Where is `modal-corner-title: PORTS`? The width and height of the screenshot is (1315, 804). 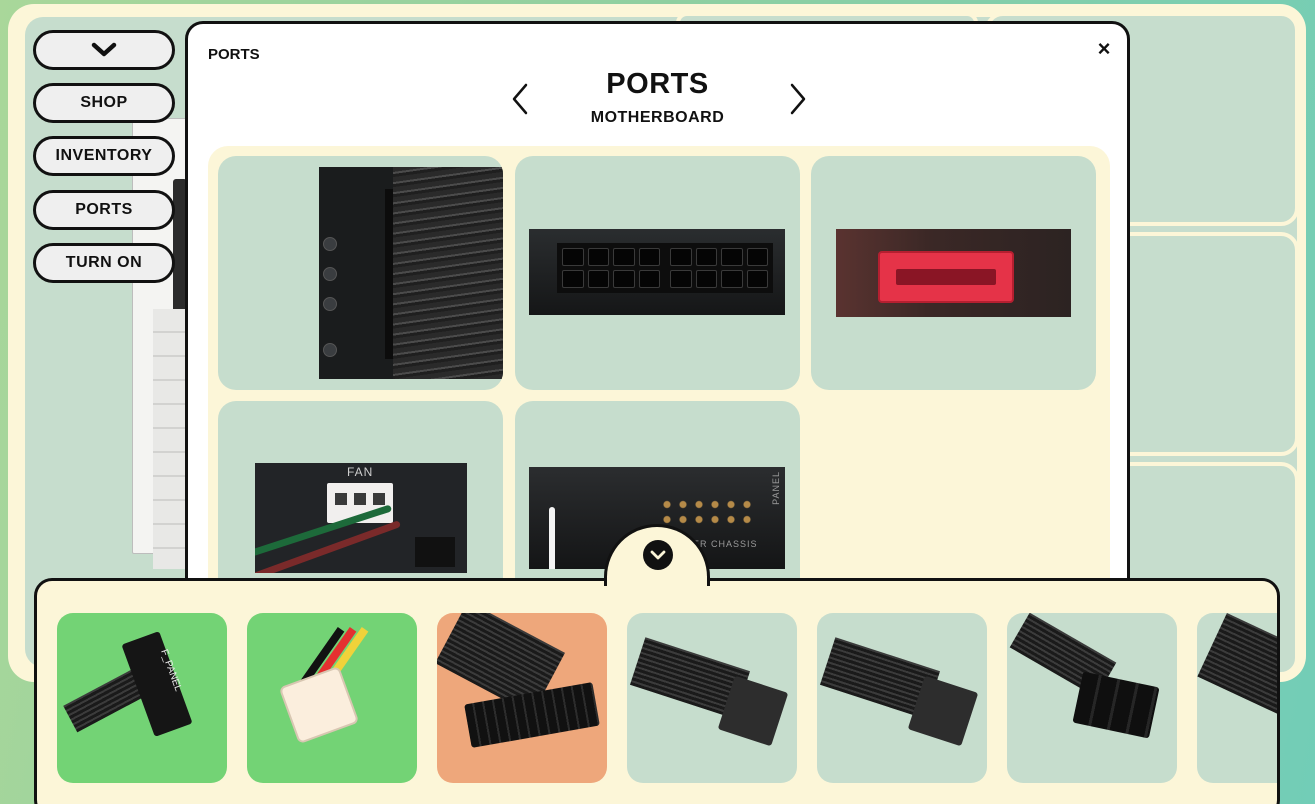 modal-corner-title: PORTS is located at coordinates (234, 54).